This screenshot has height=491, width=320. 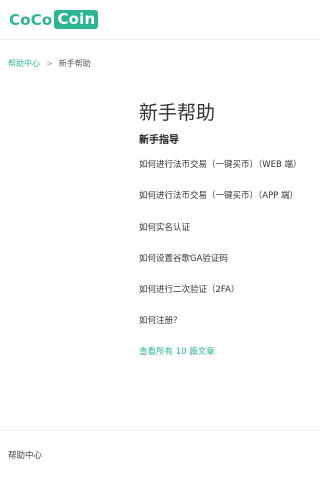 What do you see at coordinates (218, 196) in the screenshot?
I see `article-link-fiat-app: 如何进行法币交易（一键买币）（APP 端）` at bounding box center [218, 196].